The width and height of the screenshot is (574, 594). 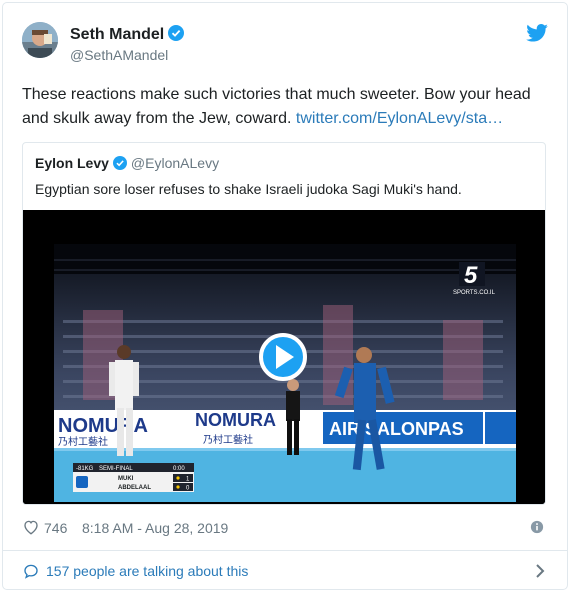 I want to click on author-handle: @SethAMandel, so click(x=119, y=55).